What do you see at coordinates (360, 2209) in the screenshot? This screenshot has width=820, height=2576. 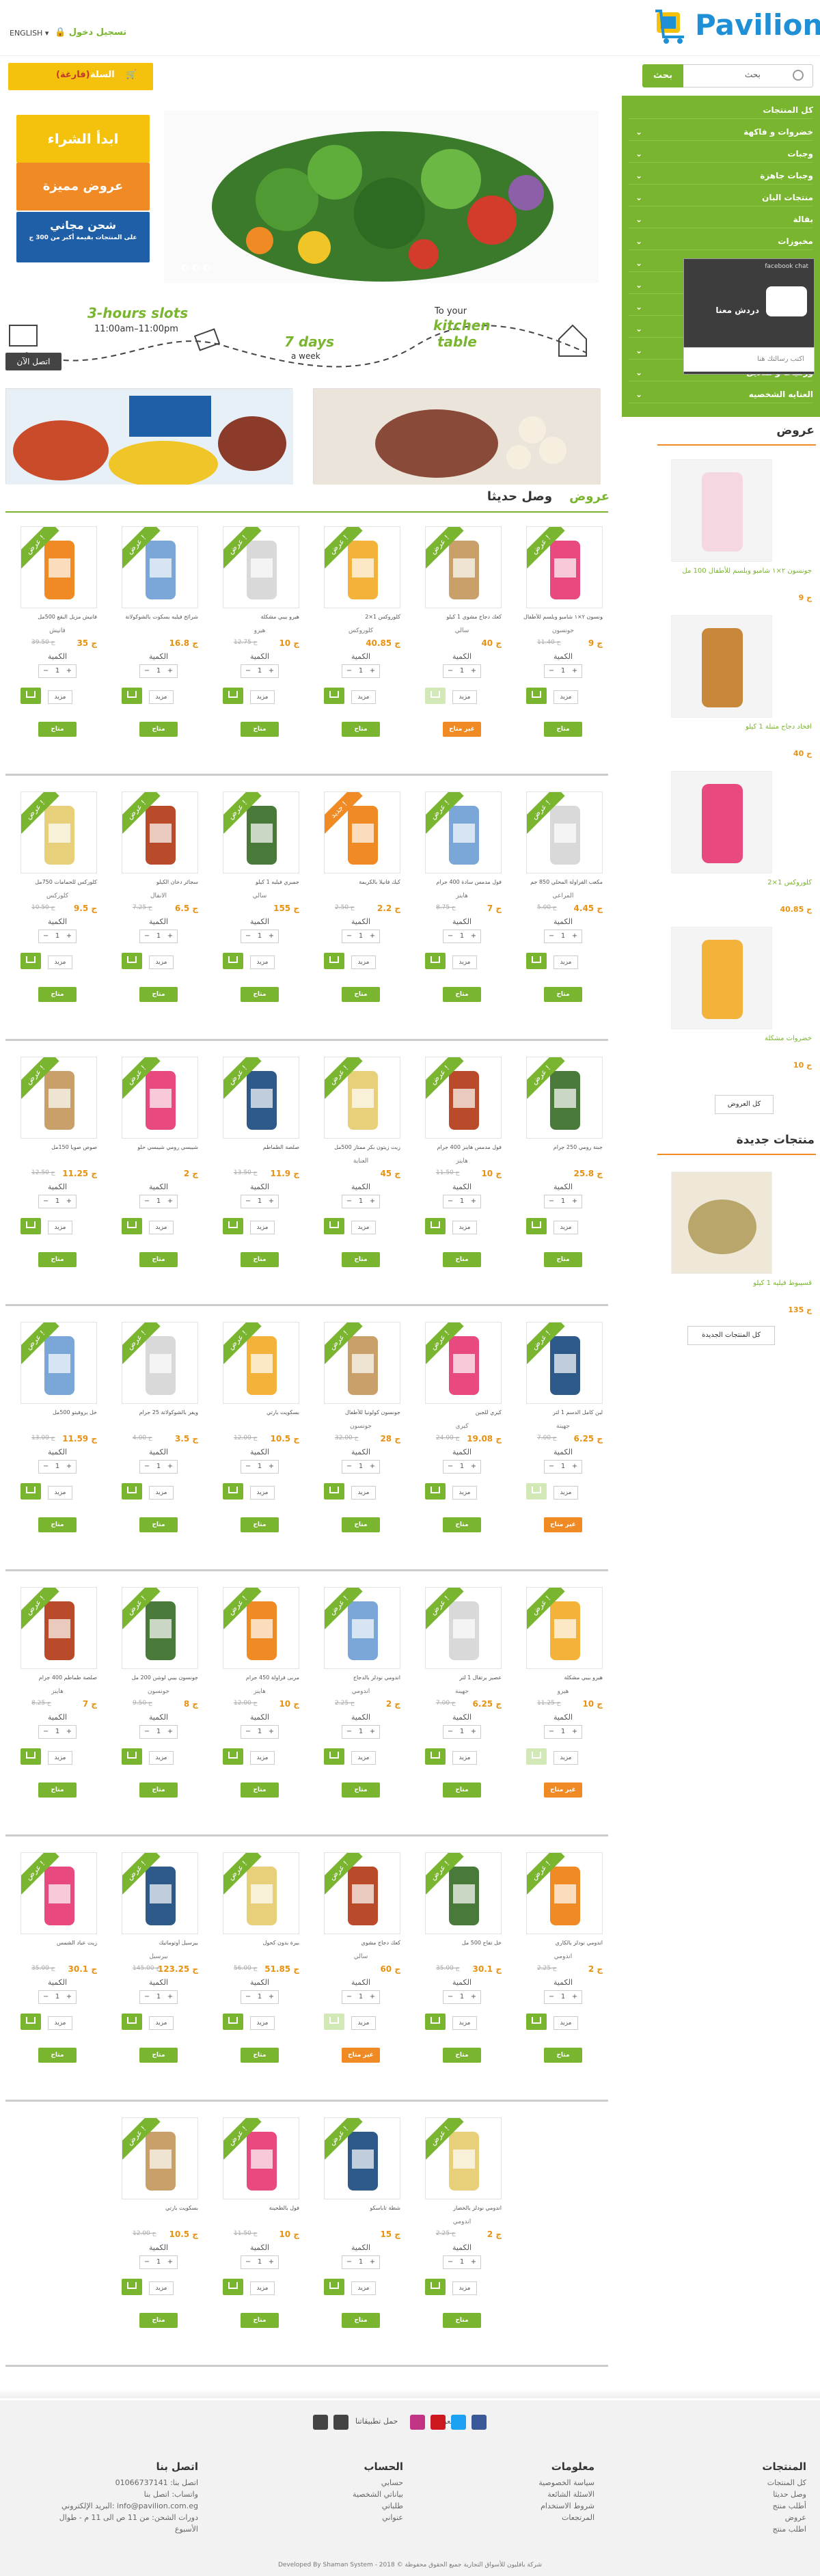 I see `product-name: شطة تاباسكو` at bounding box center [360, 2209].